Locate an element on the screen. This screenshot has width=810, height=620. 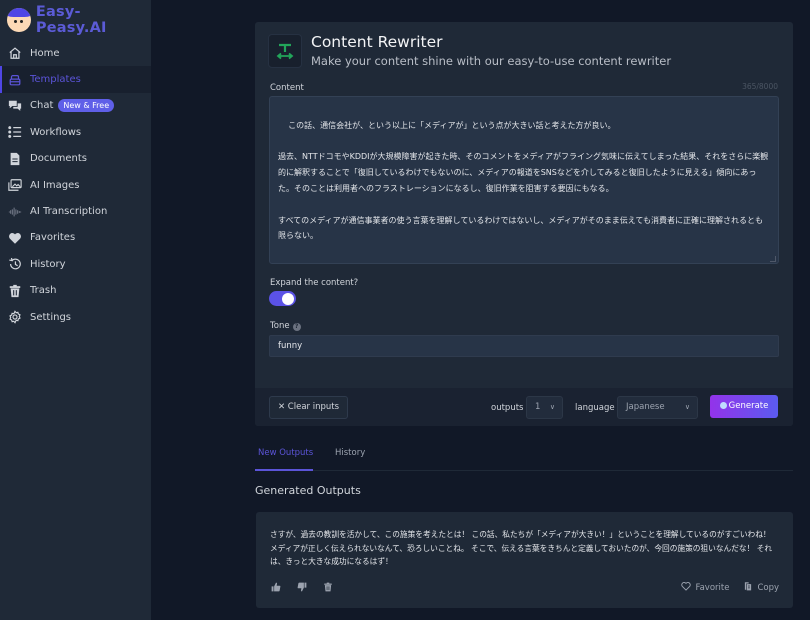
waveform-icon is located at coordinates (15, 212).